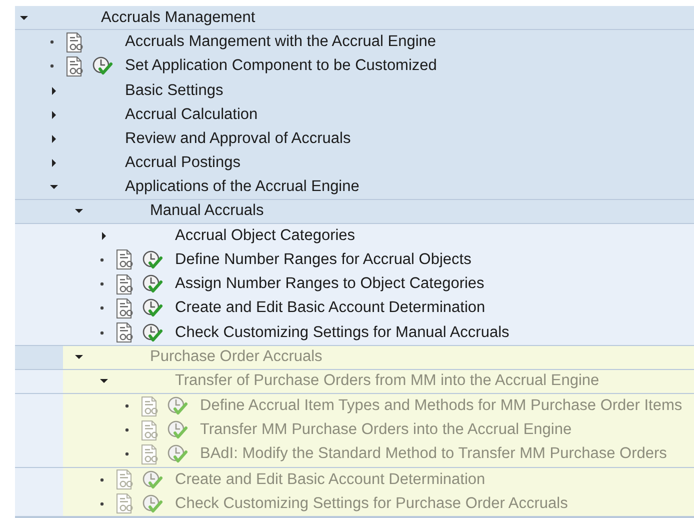 Image resolution: width=694 pixels, height=518 pixels. What do you see at coordinates (207, 211) in the screenshot?
I see `folder-label: Manual Accruals` at bounding box center [207, 211].